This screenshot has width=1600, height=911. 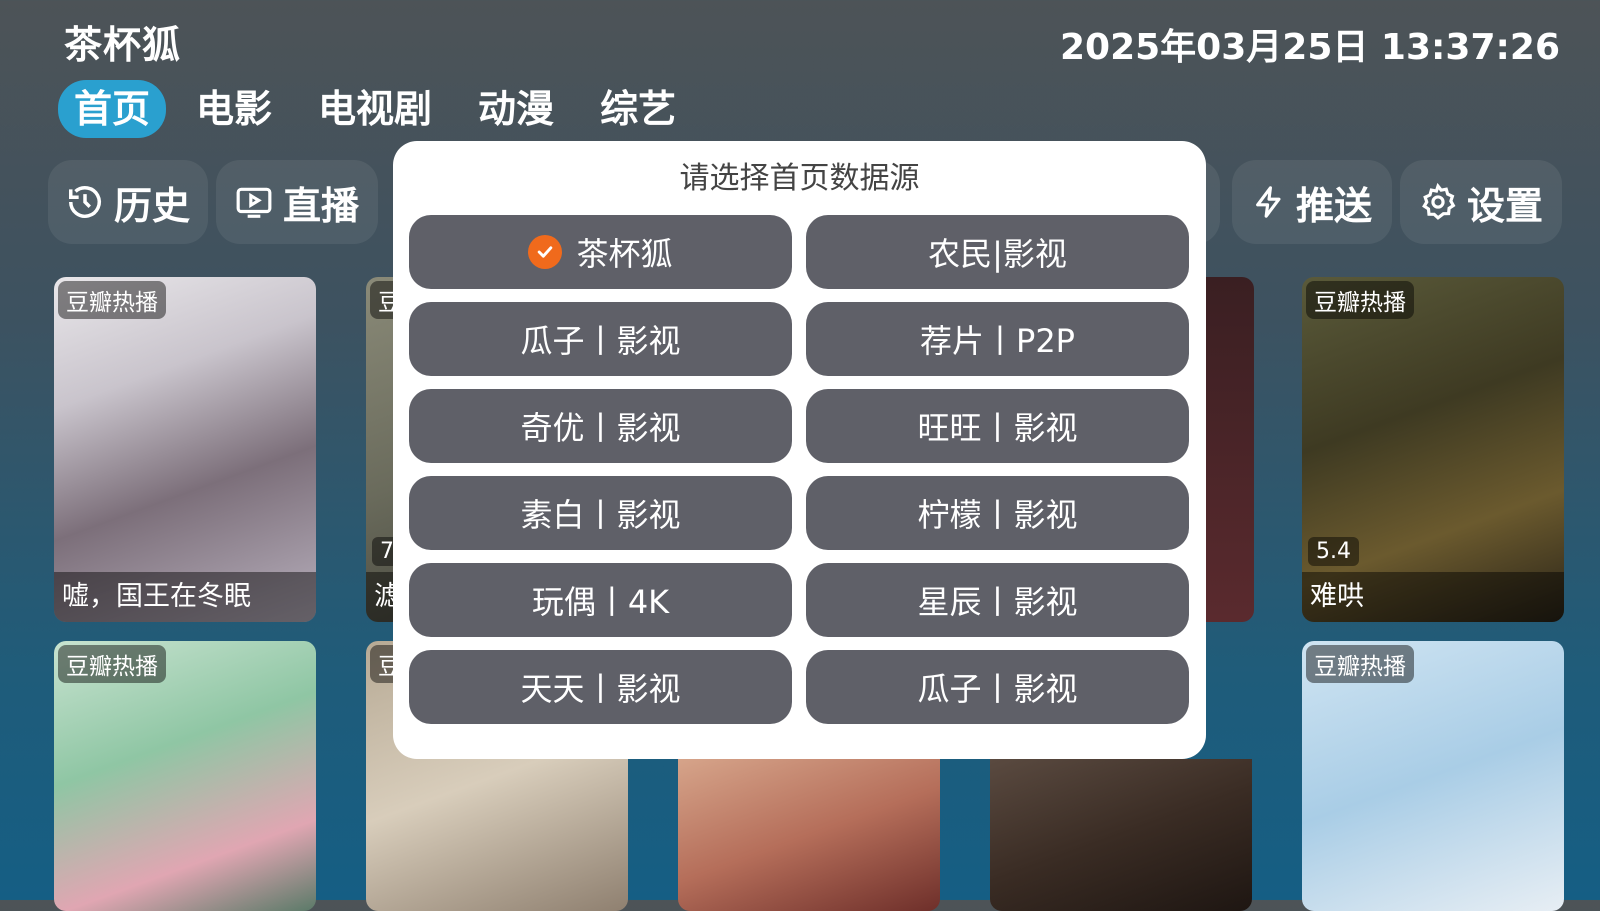 I want to click on settings-button: 设置, so click(x=1481, y=202).